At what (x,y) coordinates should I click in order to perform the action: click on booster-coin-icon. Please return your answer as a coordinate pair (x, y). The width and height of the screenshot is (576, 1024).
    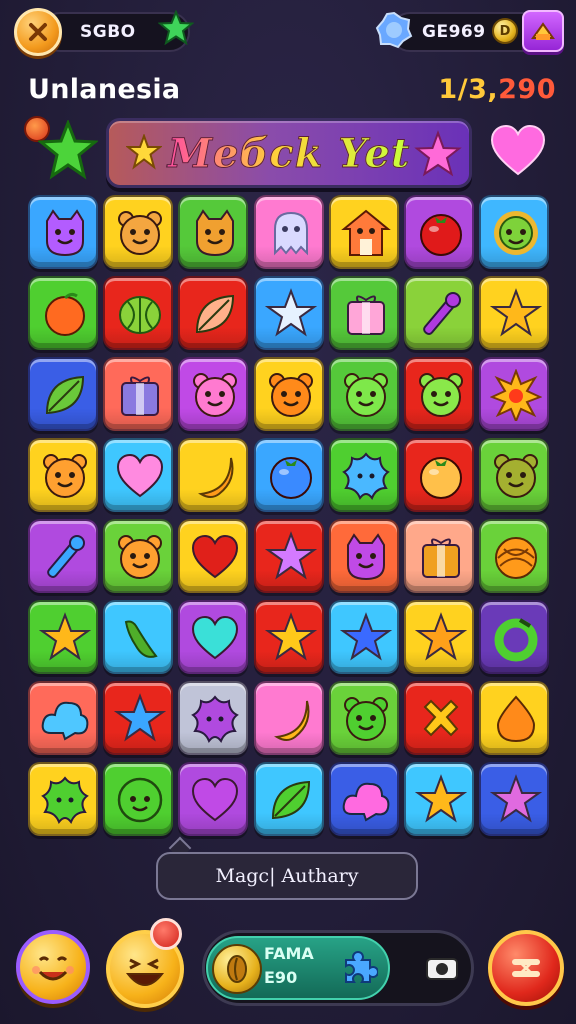
    Looking at the image, I should click on (237, 969).